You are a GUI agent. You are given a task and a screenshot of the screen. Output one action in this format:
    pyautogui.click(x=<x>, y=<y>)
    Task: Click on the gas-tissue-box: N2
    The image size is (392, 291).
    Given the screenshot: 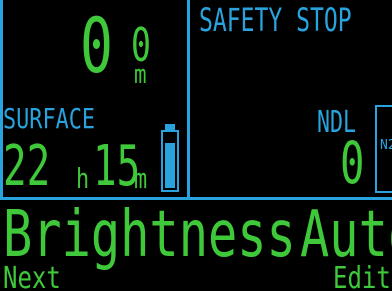 What is the action you would take?
    pyautogui.click(x=383, y=149)
    